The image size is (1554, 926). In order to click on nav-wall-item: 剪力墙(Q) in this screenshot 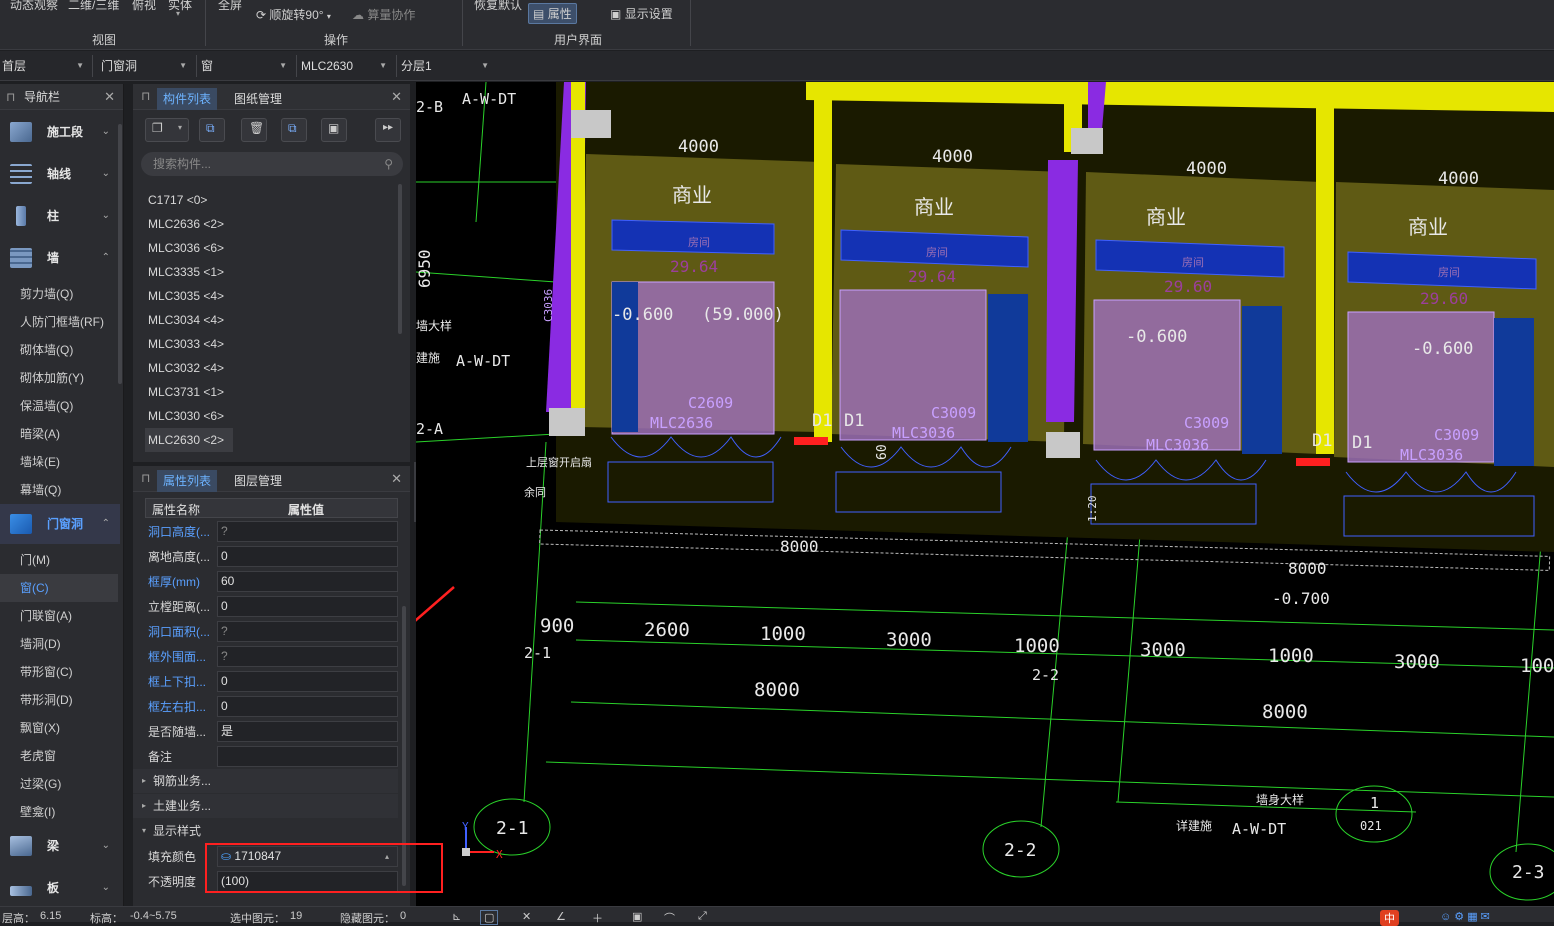, I will do `click(59, 294)`.